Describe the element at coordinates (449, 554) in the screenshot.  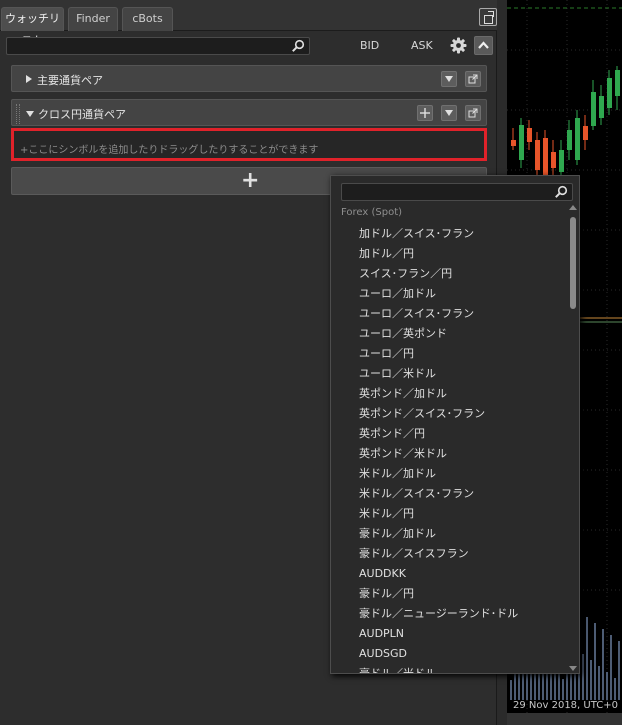
I see `dropdown-item: 豪ドル／スイスフラン` at that location.